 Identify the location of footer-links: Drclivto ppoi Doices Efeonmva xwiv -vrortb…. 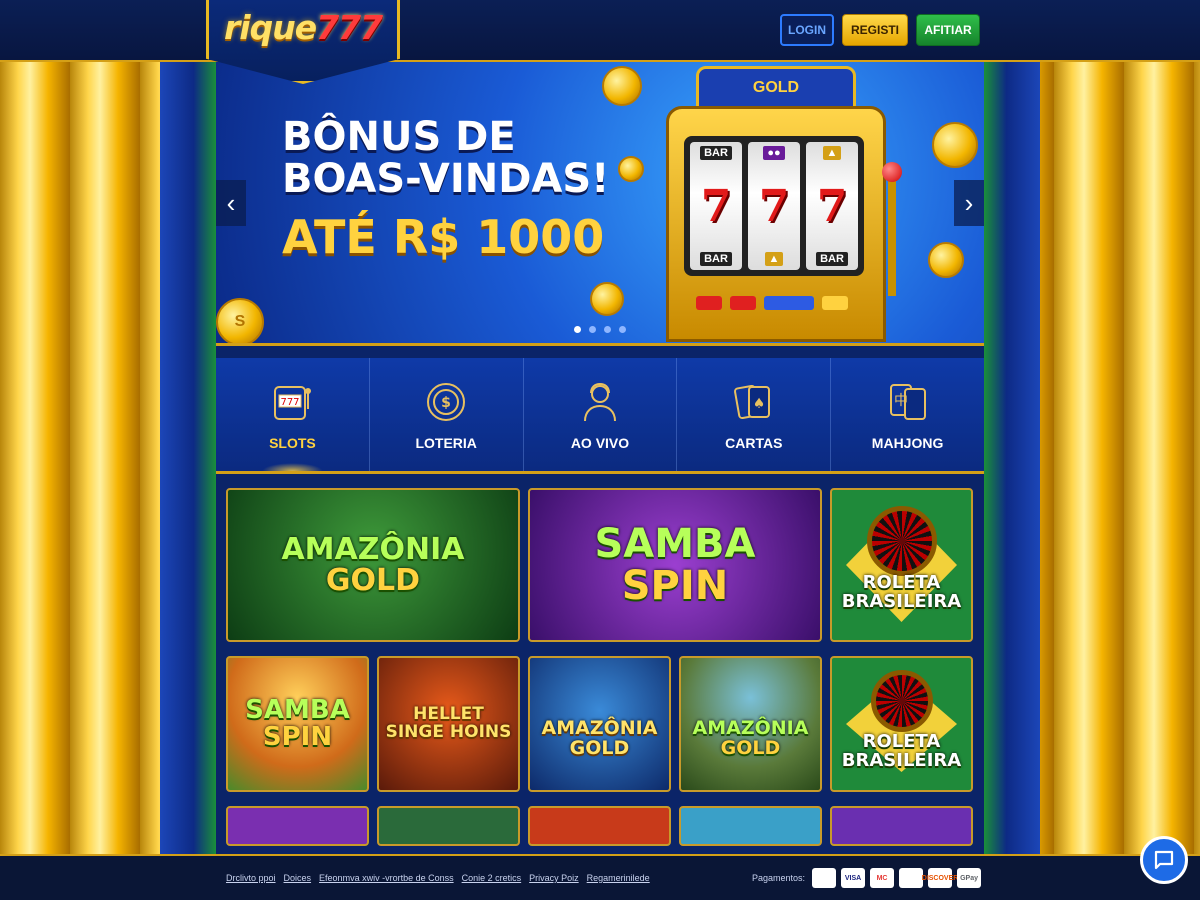
(438, 878).